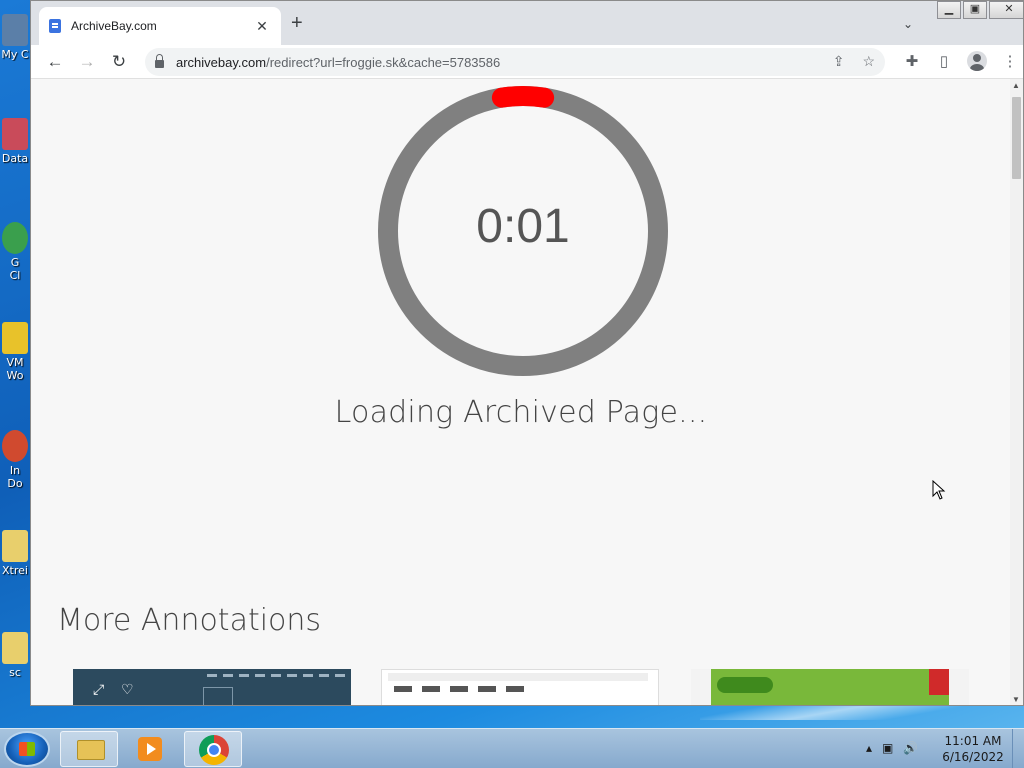  I want to click on taskbar-explorer, so click(89, 749).